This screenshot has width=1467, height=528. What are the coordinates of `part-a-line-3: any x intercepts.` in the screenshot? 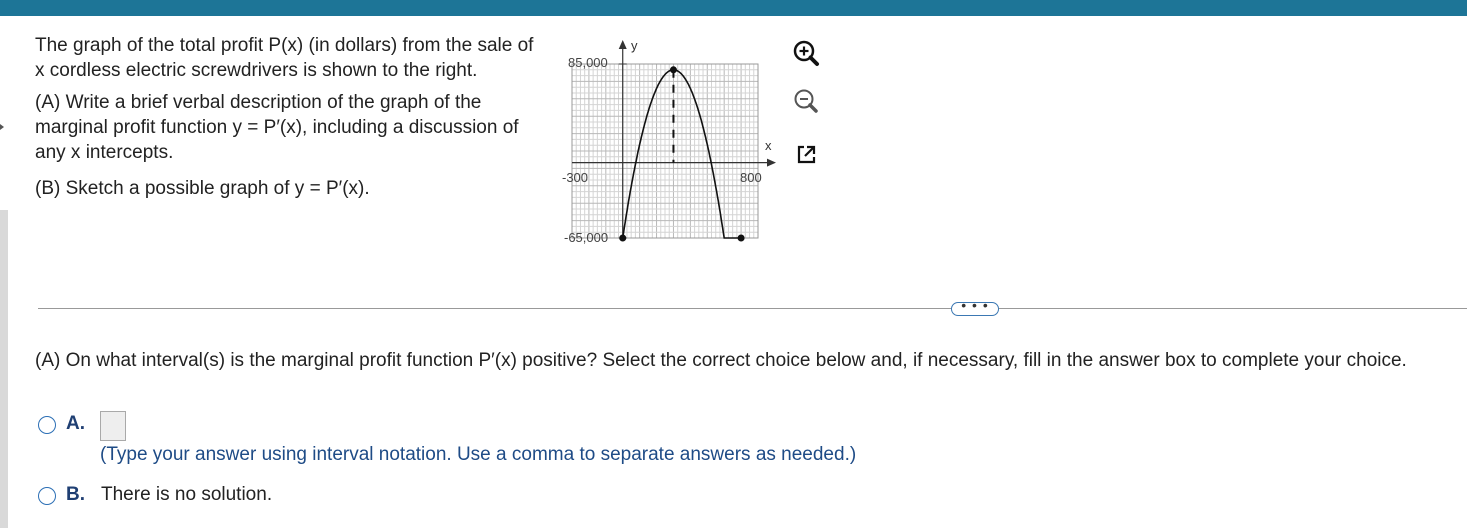 It's located at (104, 152).